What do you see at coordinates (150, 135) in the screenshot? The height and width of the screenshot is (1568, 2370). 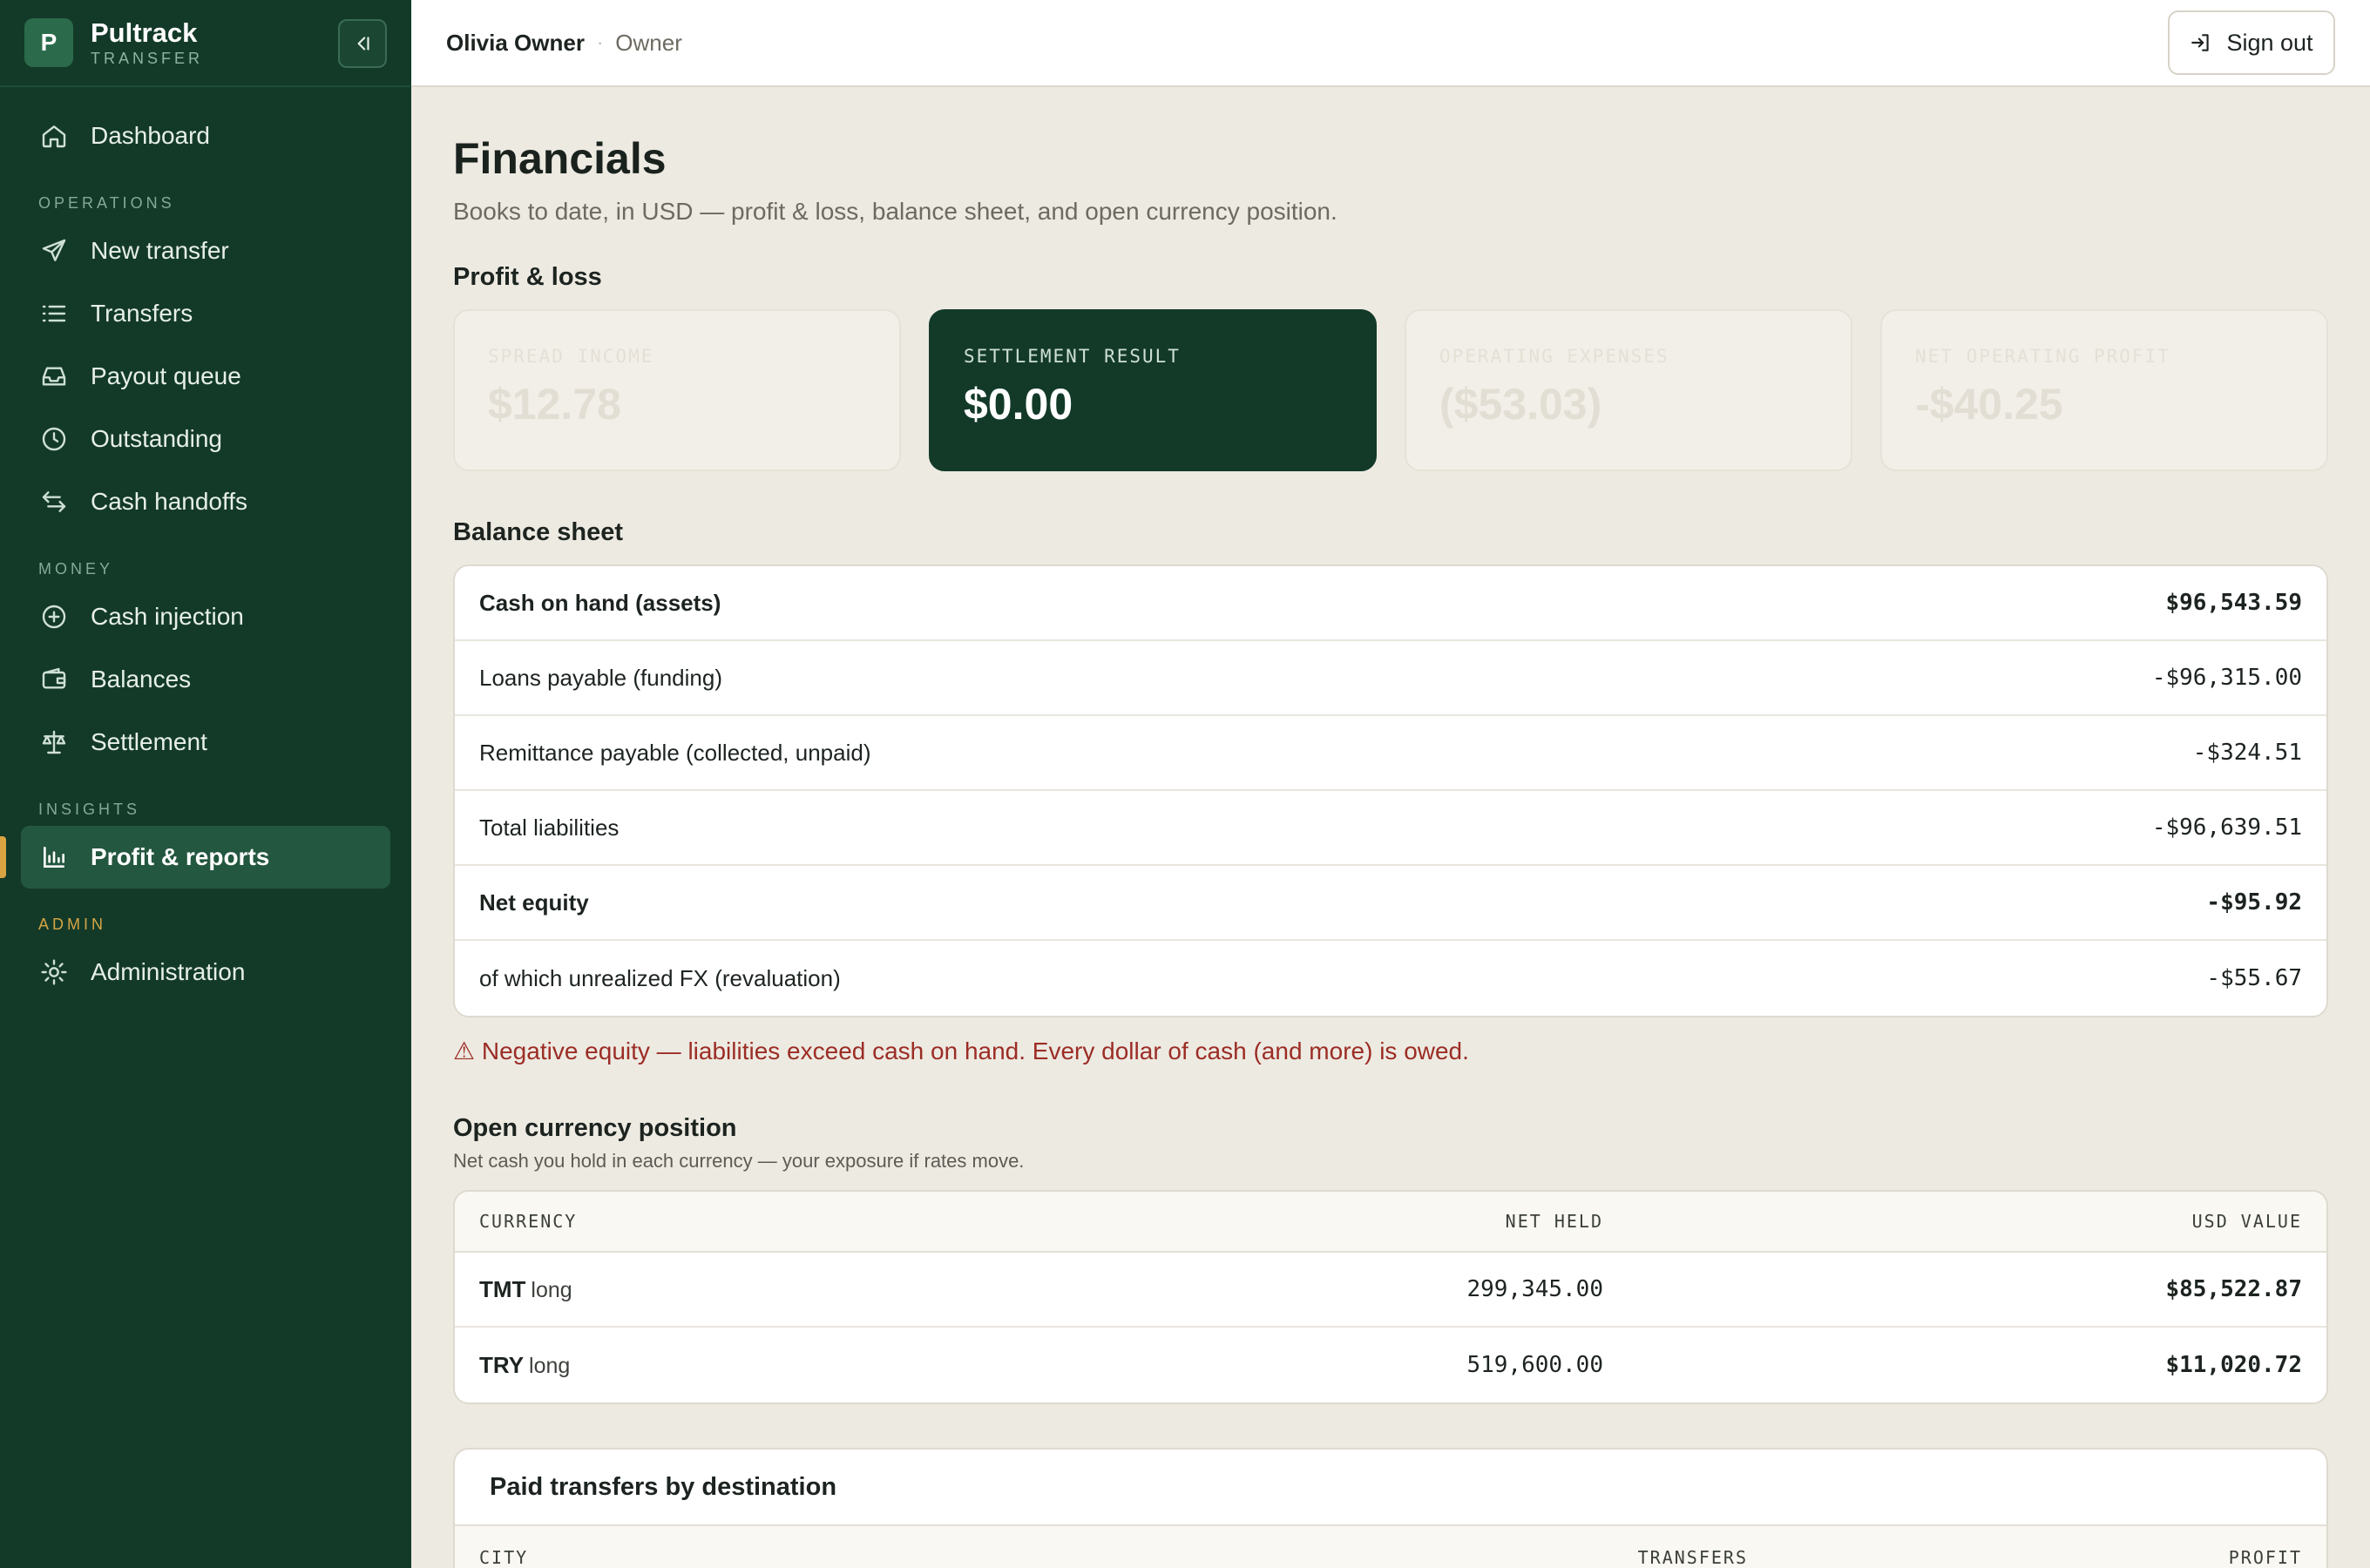 I see `sidebar-item-label: Dashboard` at bounding box center [150, 135].